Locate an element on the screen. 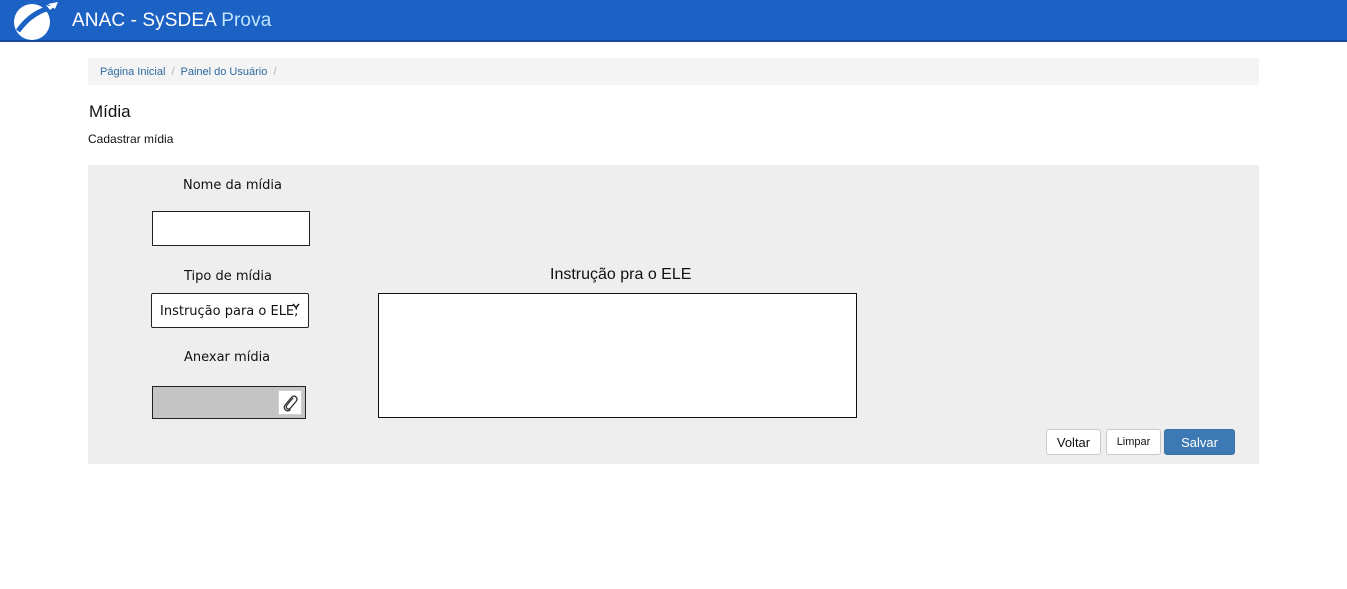 This screenshot has height=589, width=1347. back-button: Voltar is located at coordinates (1073, 442).